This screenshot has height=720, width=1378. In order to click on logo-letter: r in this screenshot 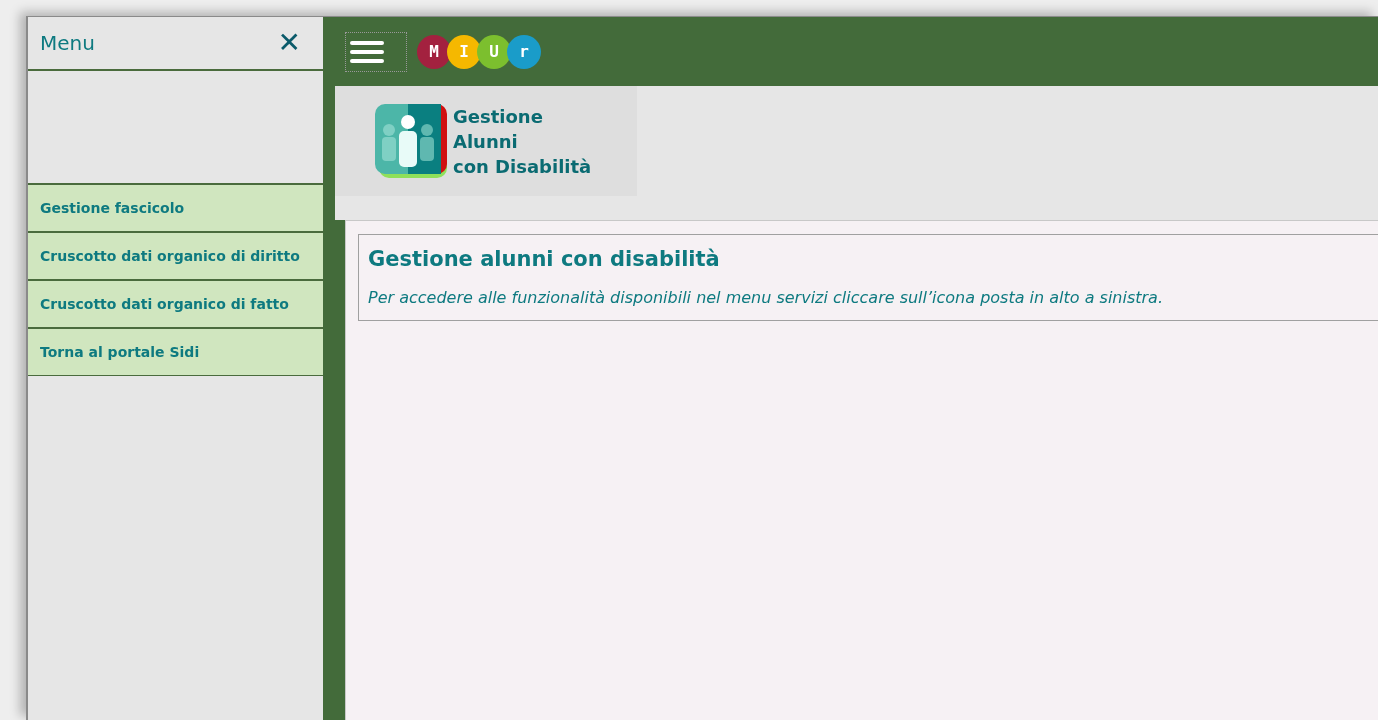, I will do `click(524, 51)`.